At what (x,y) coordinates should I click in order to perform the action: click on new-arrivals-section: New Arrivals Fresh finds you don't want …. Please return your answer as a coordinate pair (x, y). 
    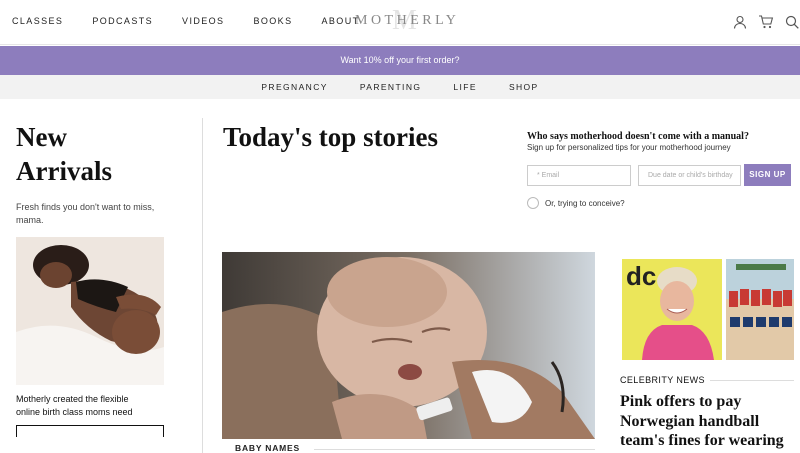
    Looking at the image, I should click on (91, 278).